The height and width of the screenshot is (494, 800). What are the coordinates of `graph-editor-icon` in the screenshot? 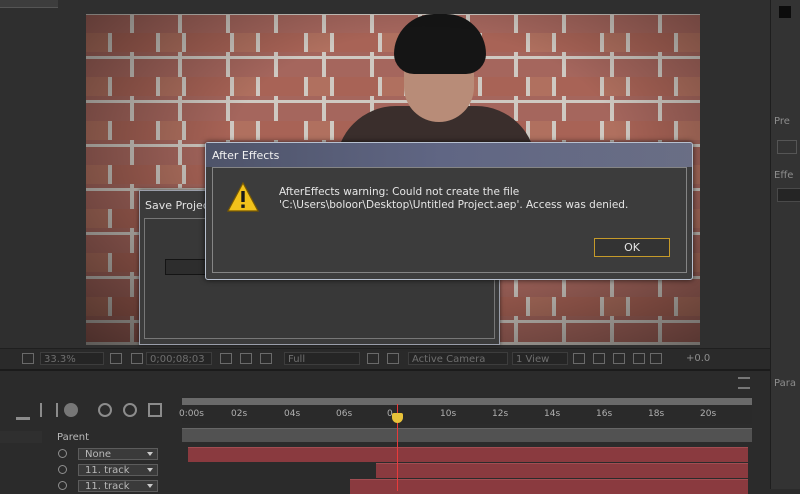 It's located at (155, 410).